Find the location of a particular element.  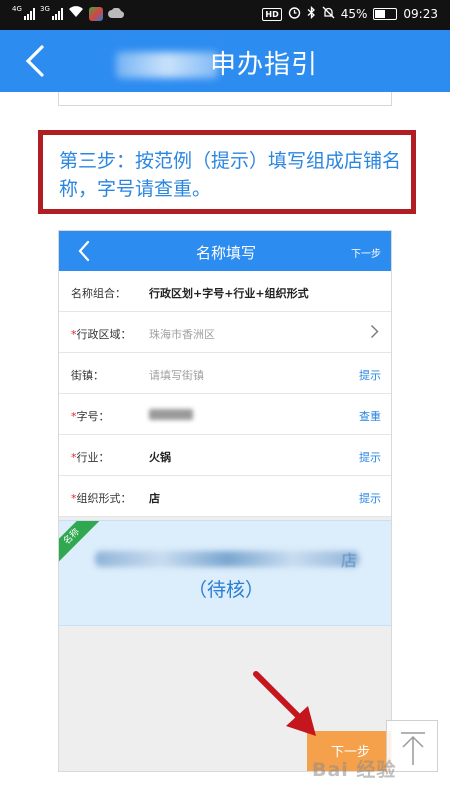

form-row-org-form: *组织形式： 店 提示 is located at coordinates (225, 496).